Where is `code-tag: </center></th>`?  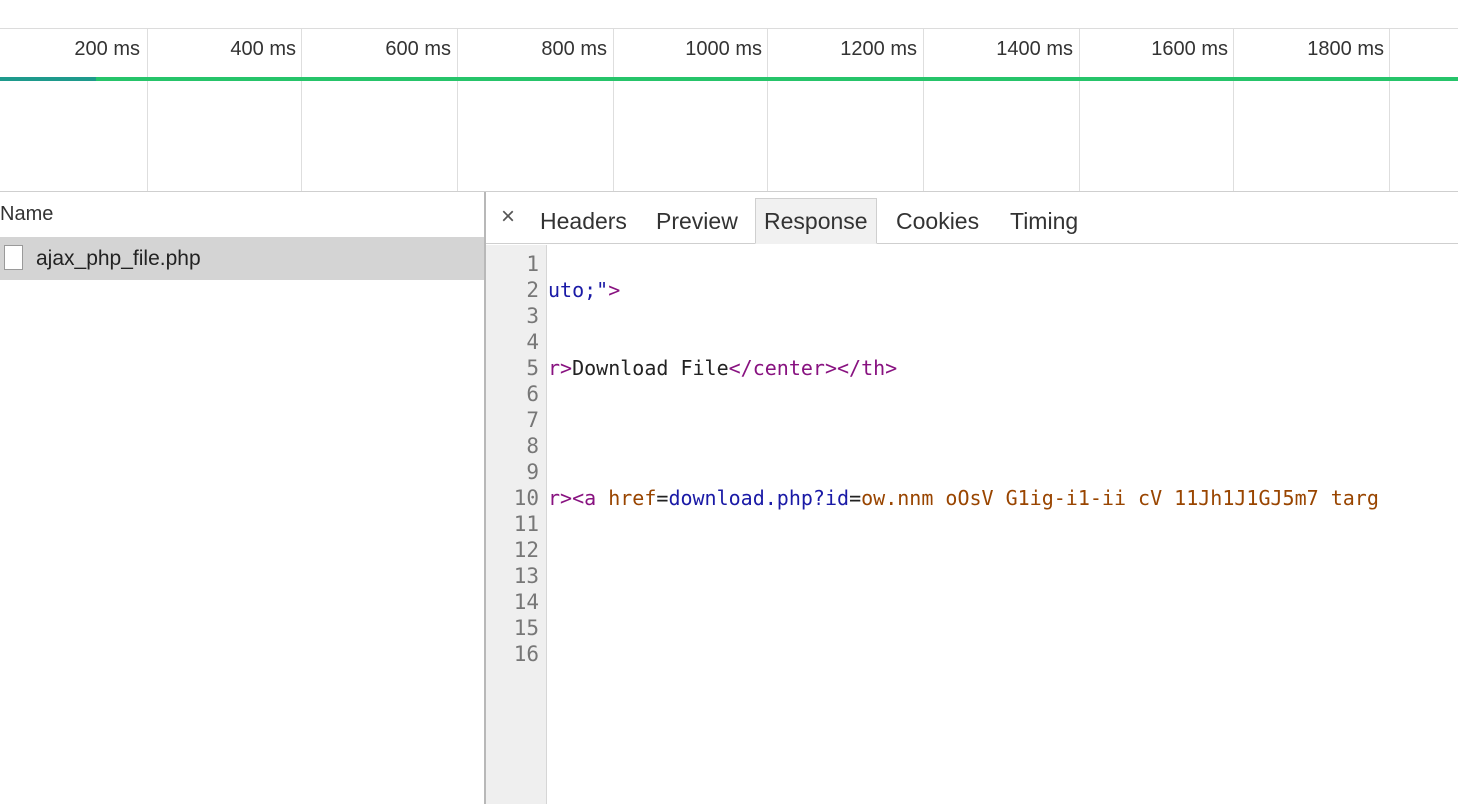
code-tag: </center></th> is located at coordinates (813, 368).